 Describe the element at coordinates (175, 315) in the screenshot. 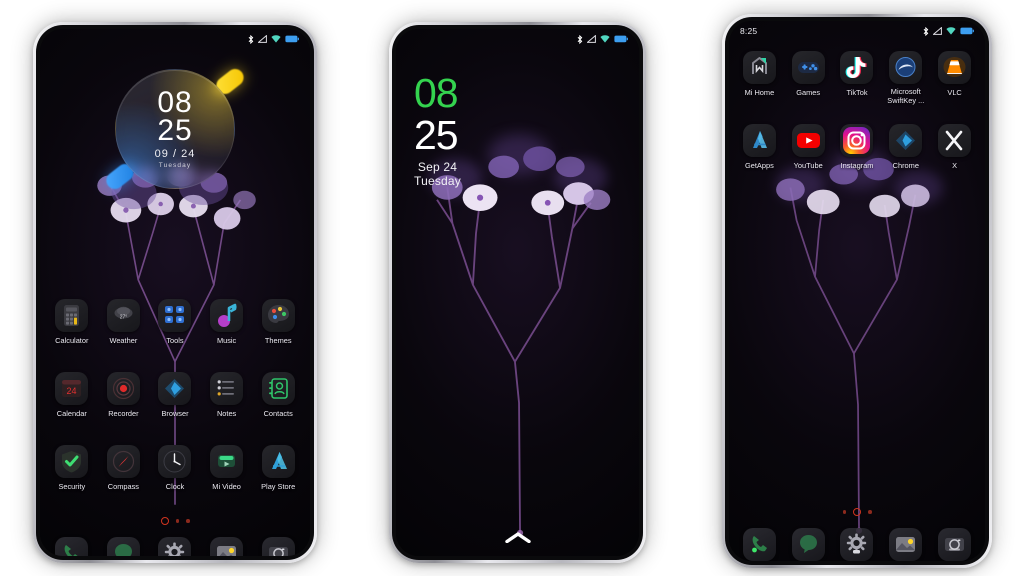

I see `tools-folder-icon` at that location.